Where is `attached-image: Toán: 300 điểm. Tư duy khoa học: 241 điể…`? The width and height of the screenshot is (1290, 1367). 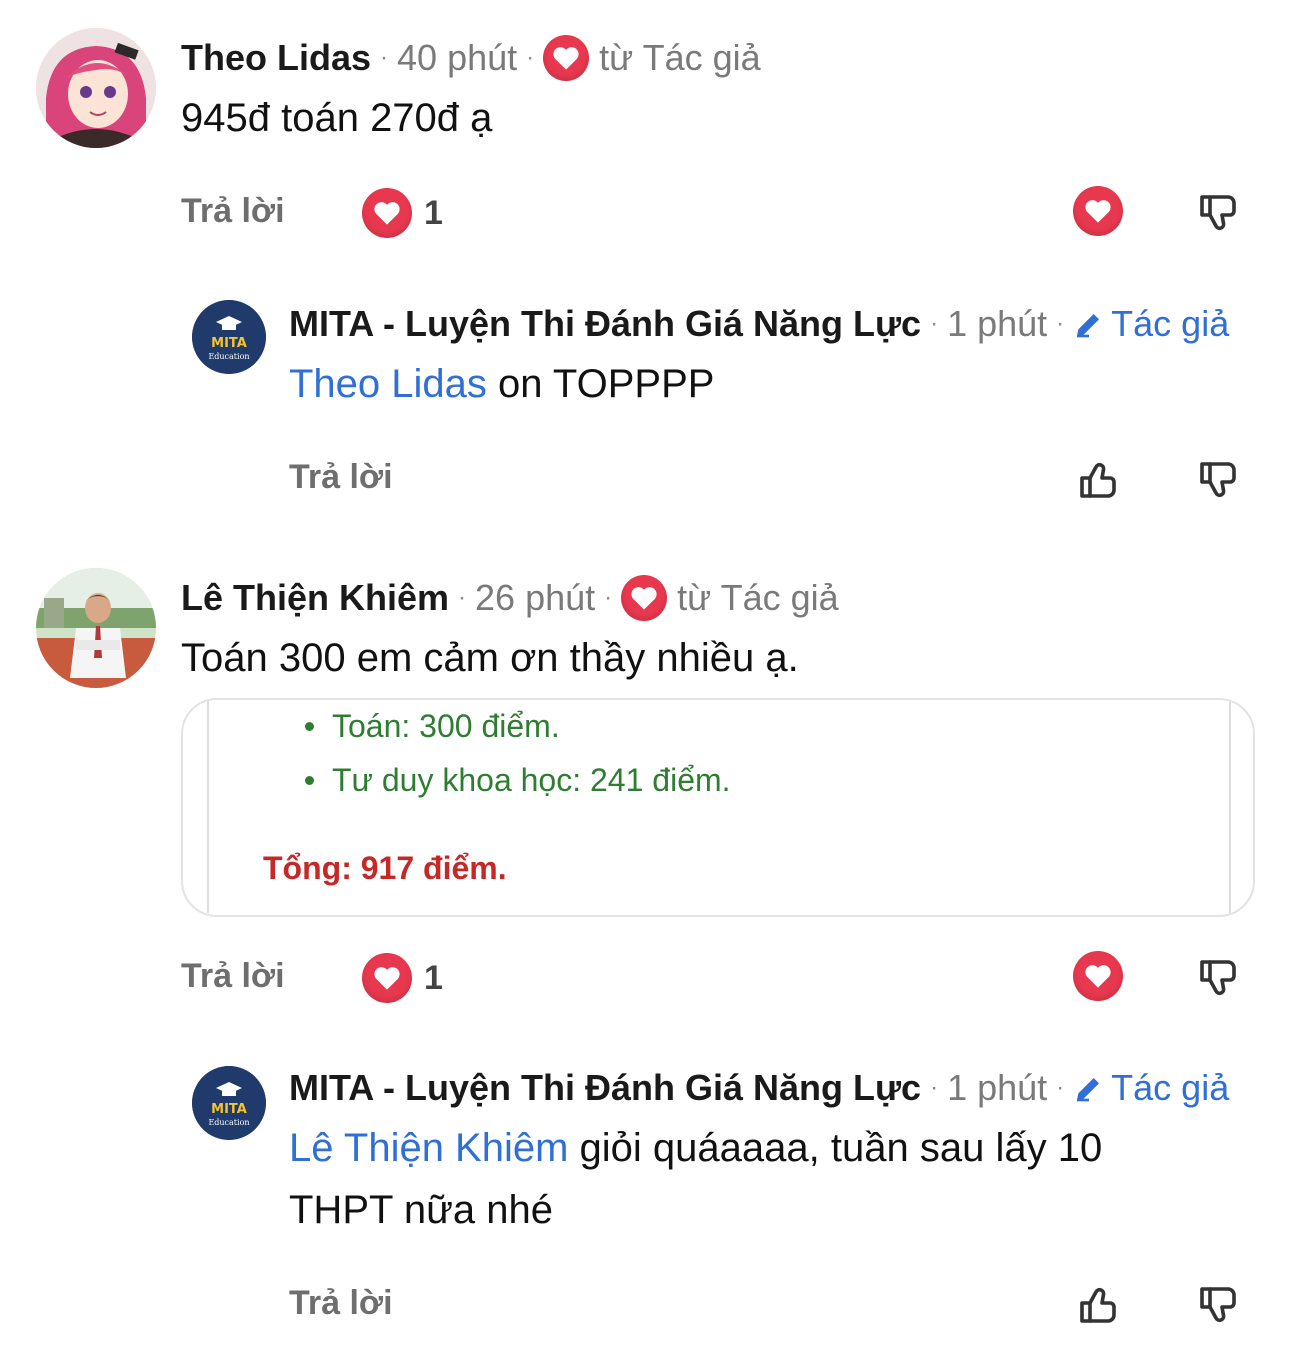
attached-image: Toán: 300 điểm. Tư duy khoa học: 241 điể… is located at coordinates (718, 807).